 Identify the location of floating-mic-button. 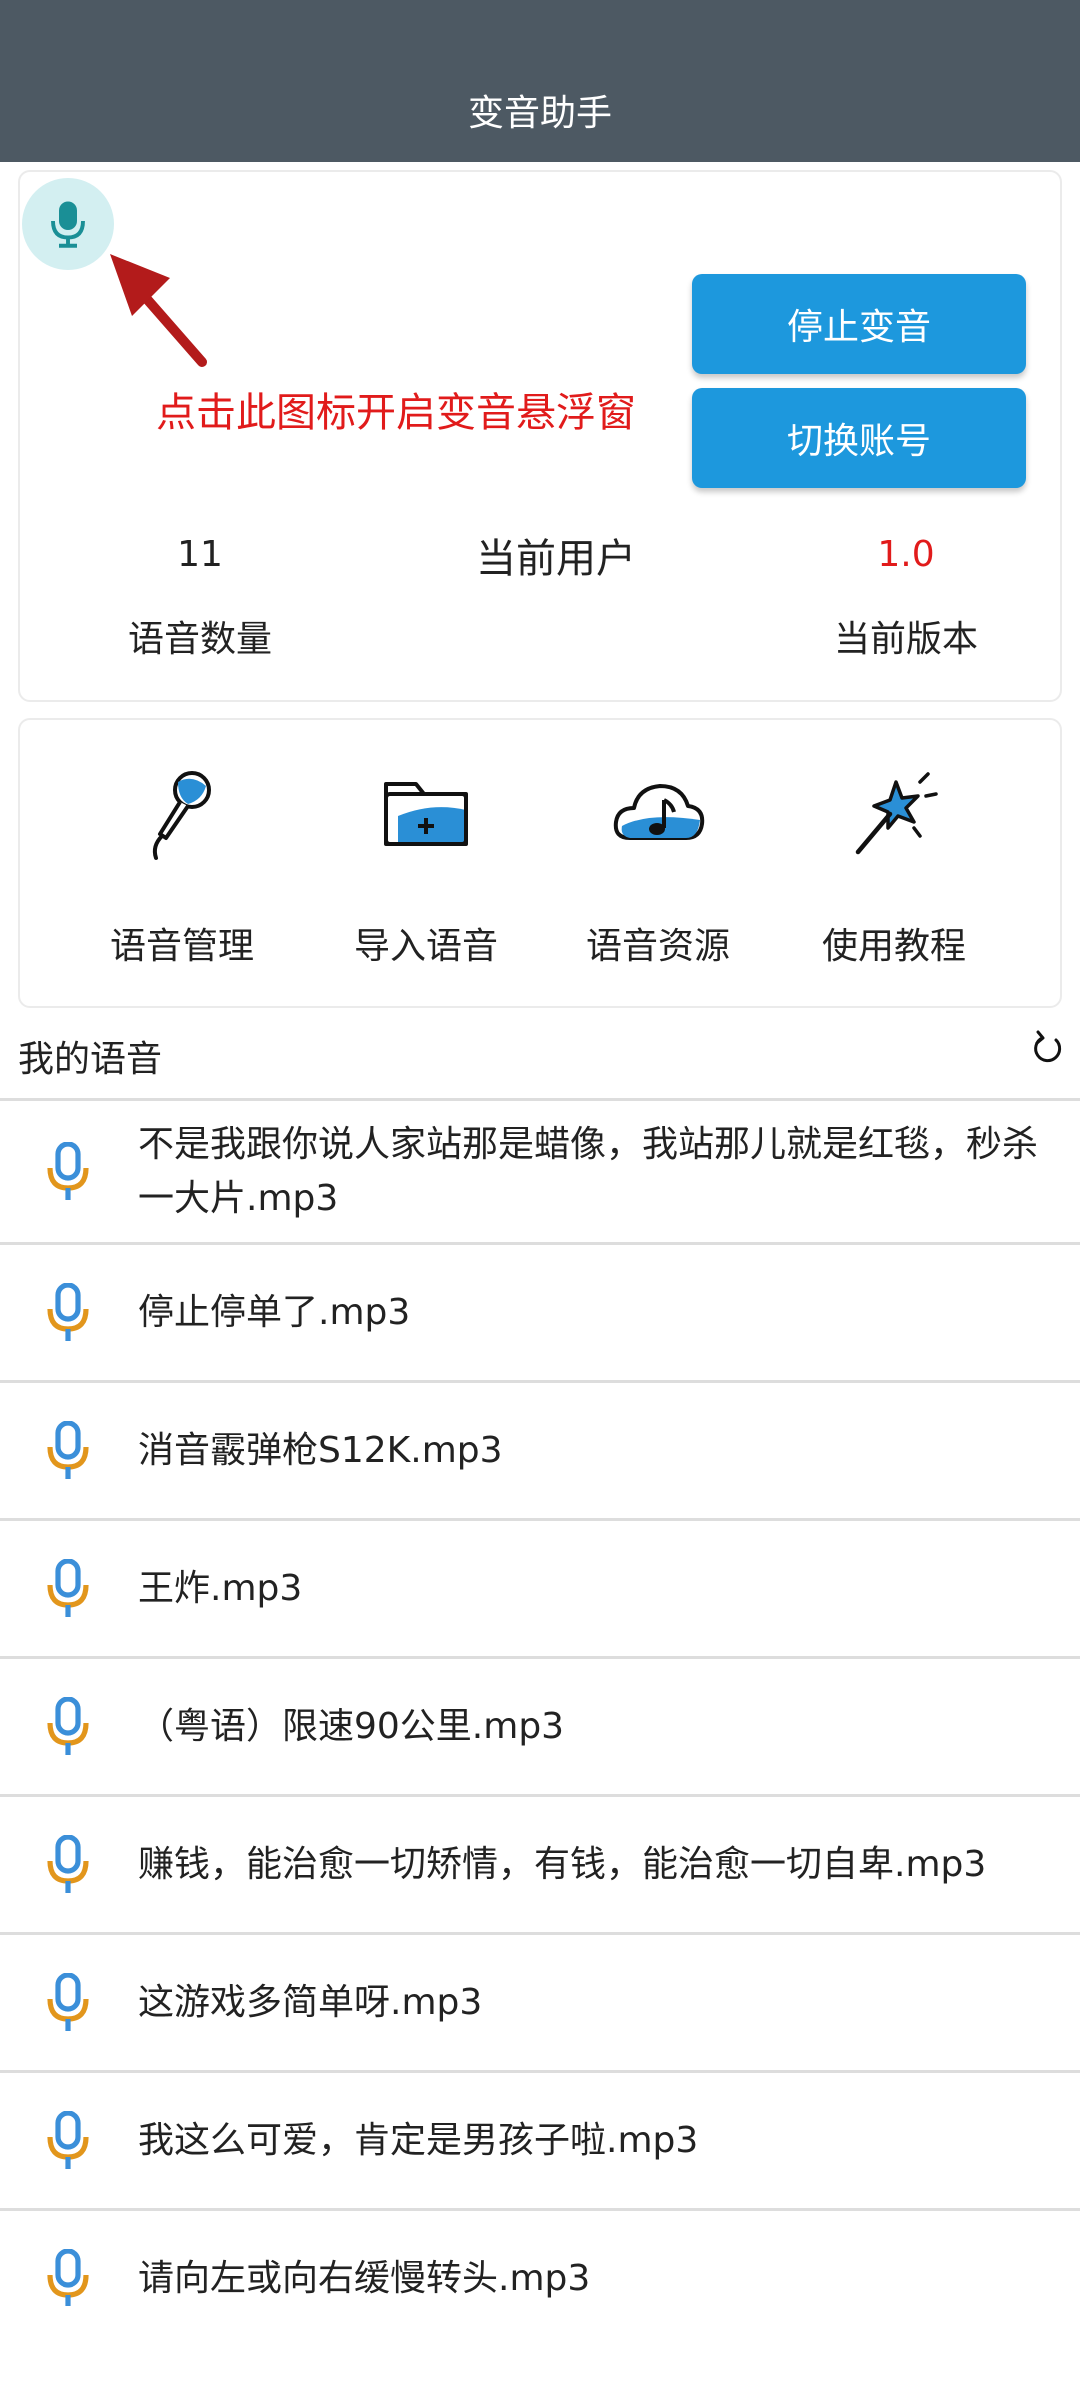
(68, 224).